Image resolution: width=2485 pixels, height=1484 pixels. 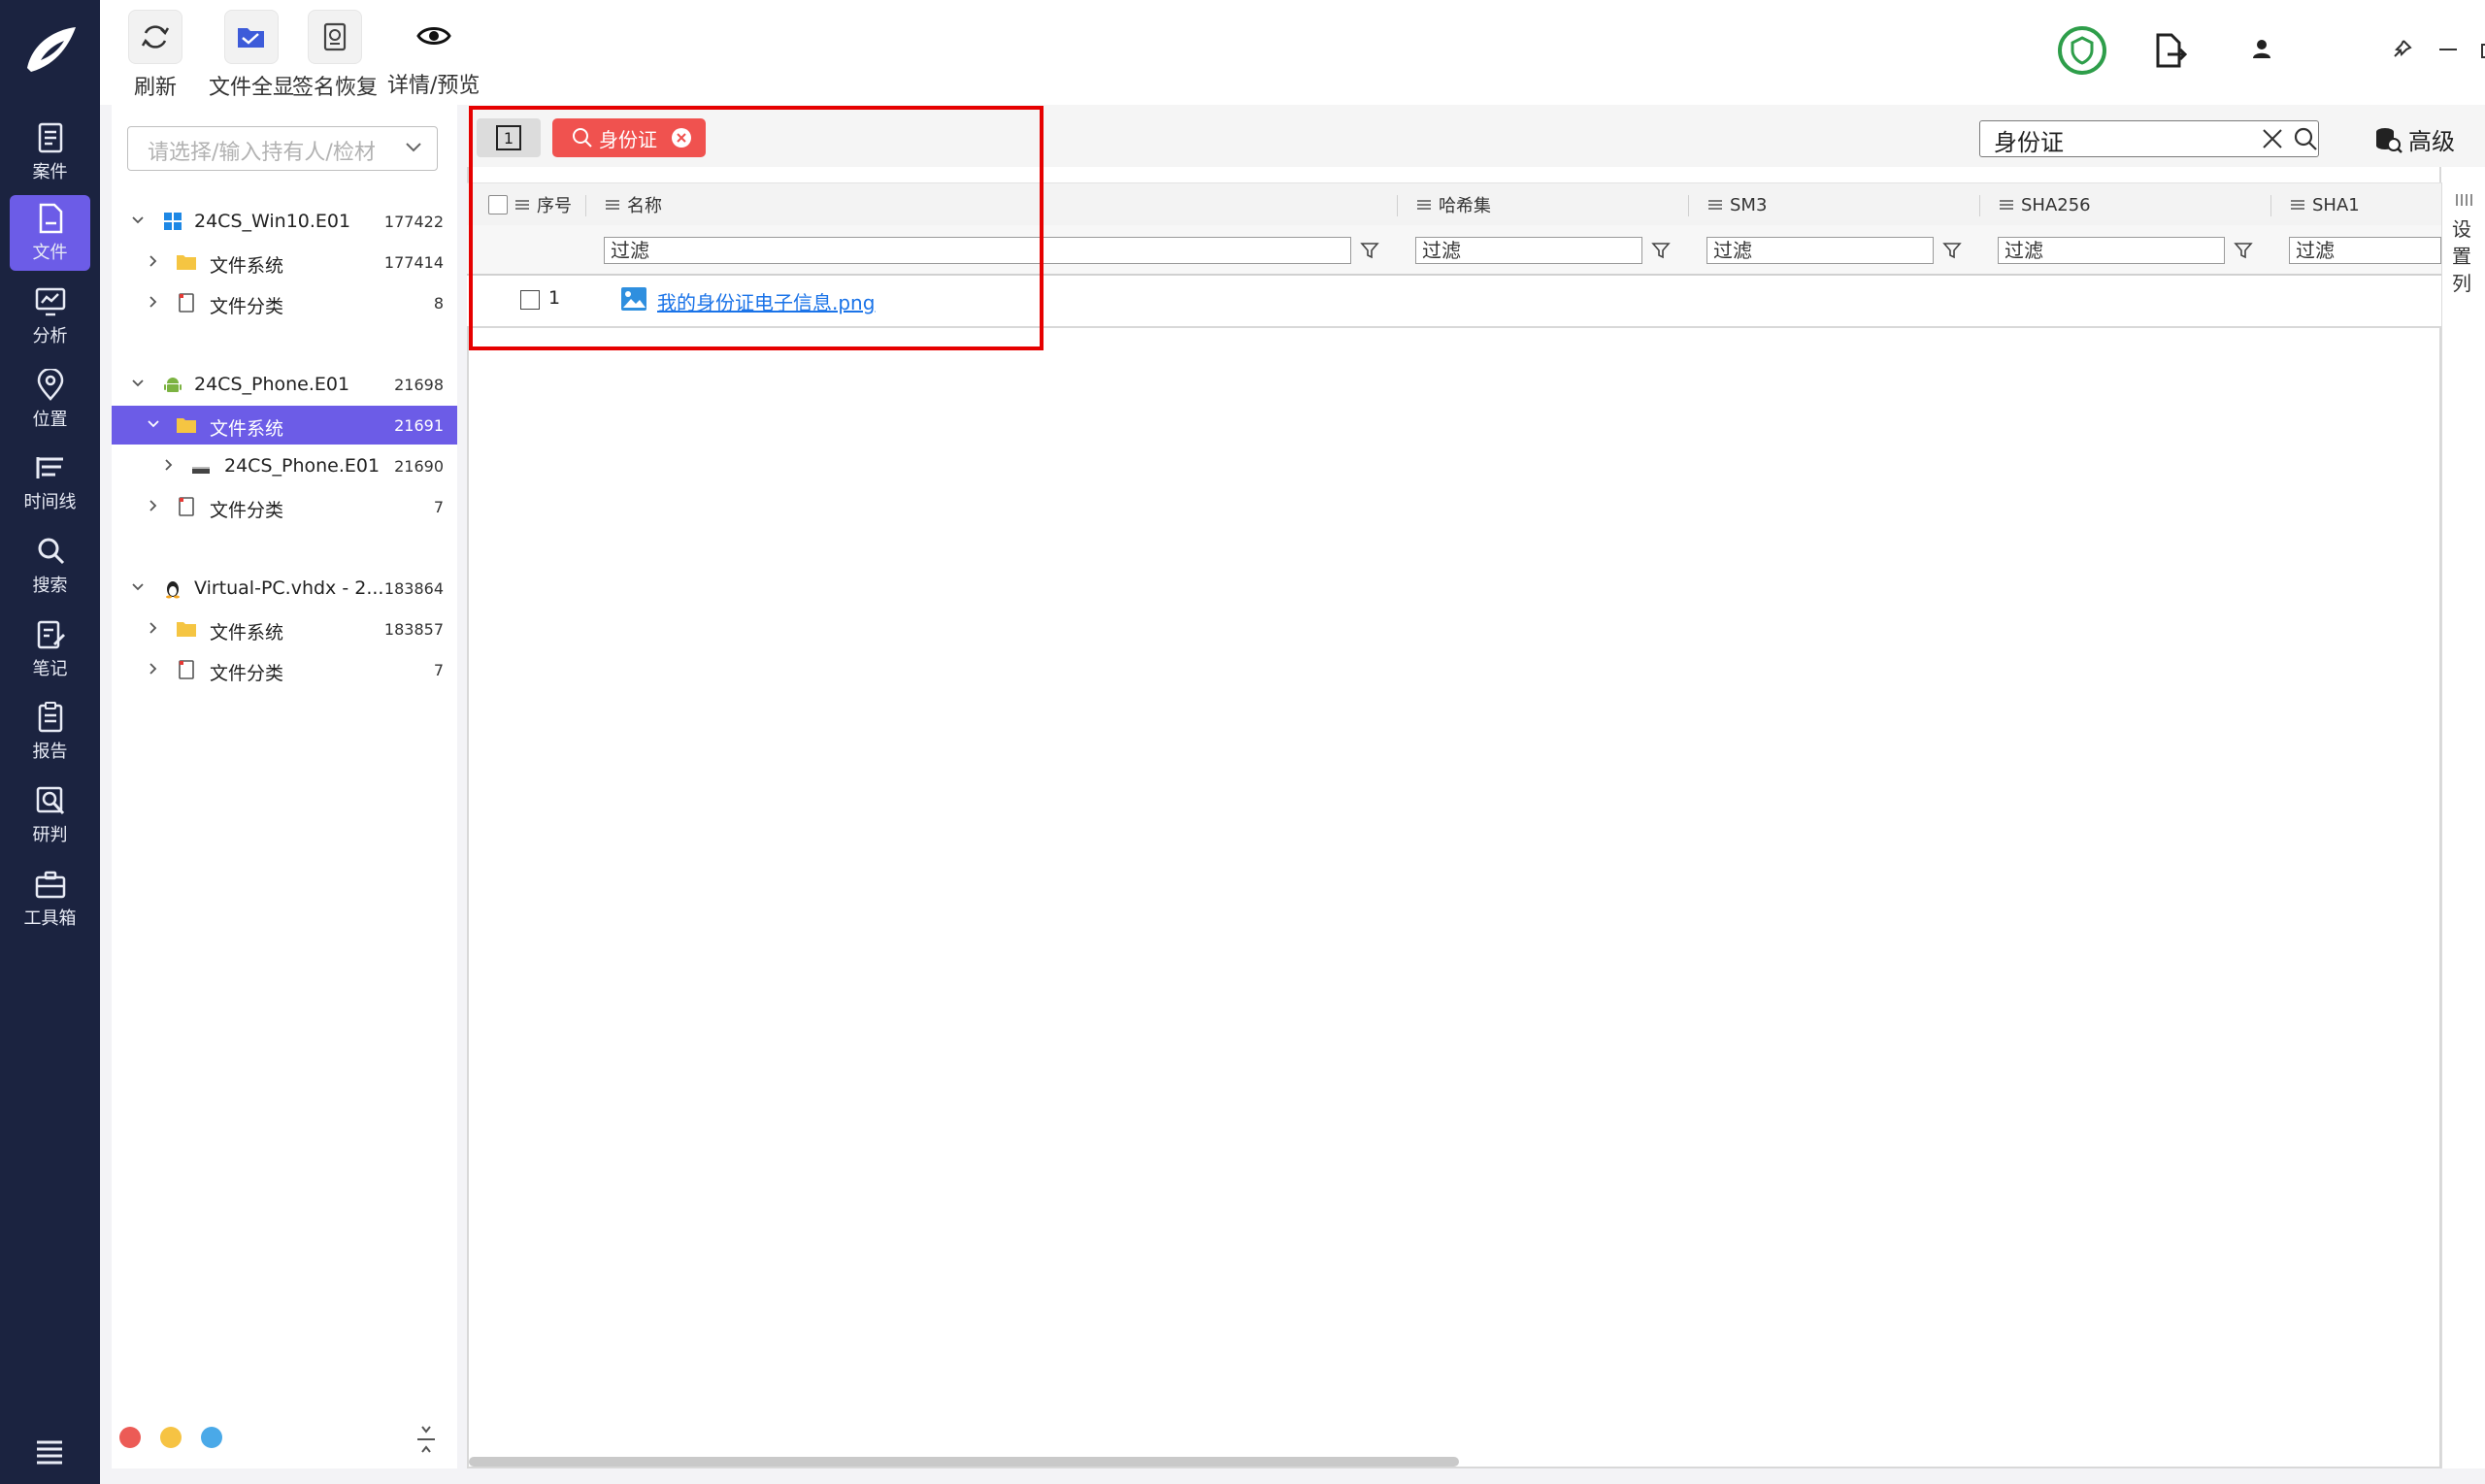 I want to click on detail-preview-button: 详情/预览, so click(x=434, y=54).